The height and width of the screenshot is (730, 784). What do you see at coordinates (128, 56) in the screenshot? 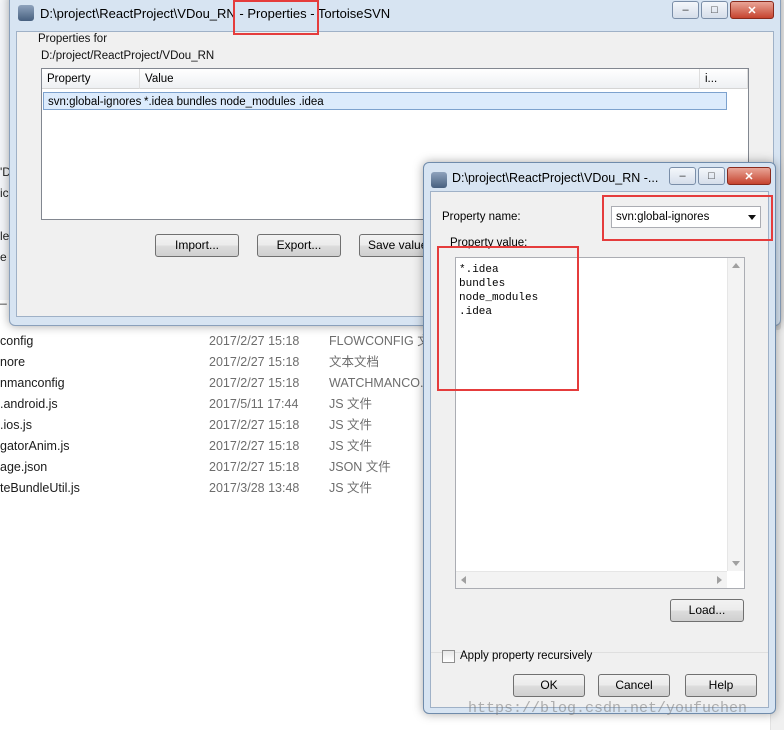
I see `properties-path: D:/project/ReactProject/VDou_RN` at bounding box center [128, 56].